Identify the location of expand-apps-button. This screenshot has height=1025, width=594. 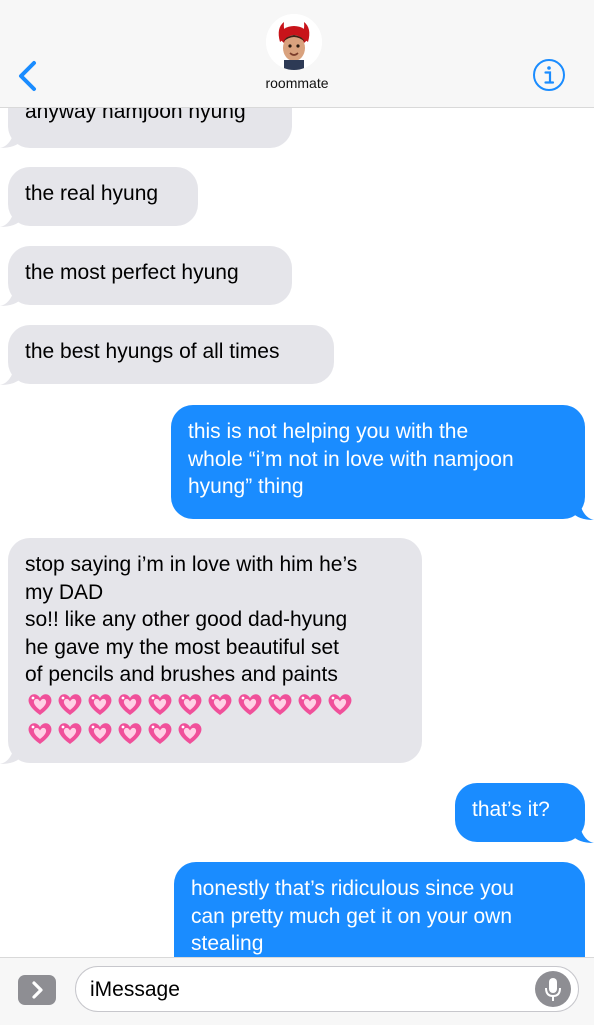
(37, 990).